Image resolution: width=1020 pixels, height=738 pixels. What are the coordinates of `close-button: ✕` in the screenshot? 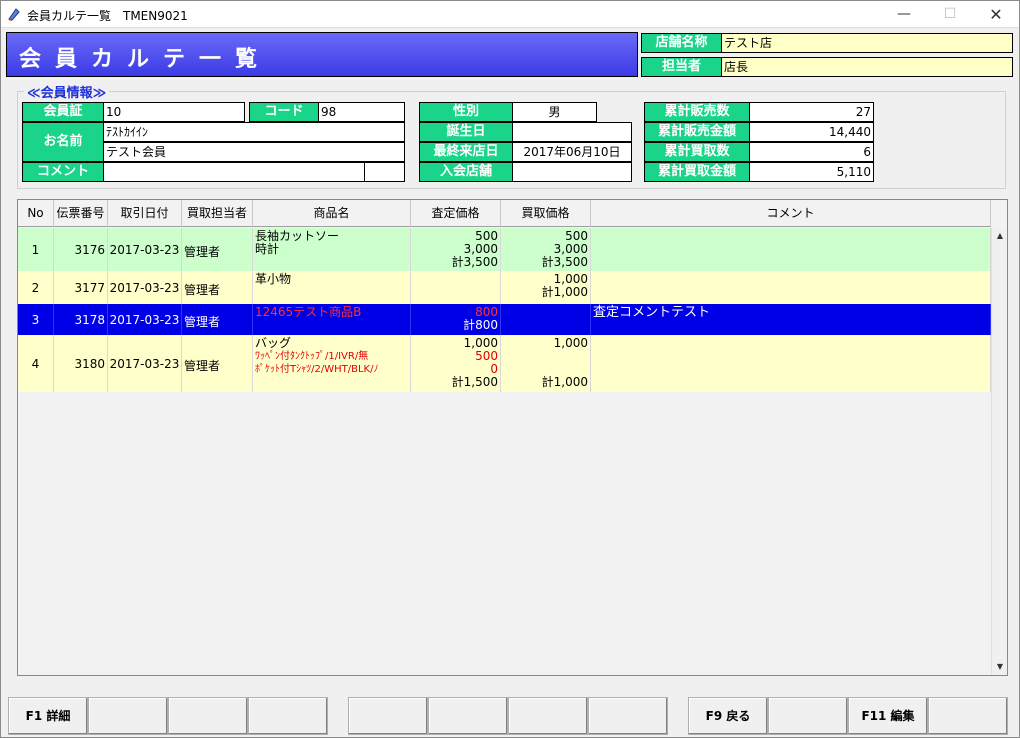 It's located at (996, 14).